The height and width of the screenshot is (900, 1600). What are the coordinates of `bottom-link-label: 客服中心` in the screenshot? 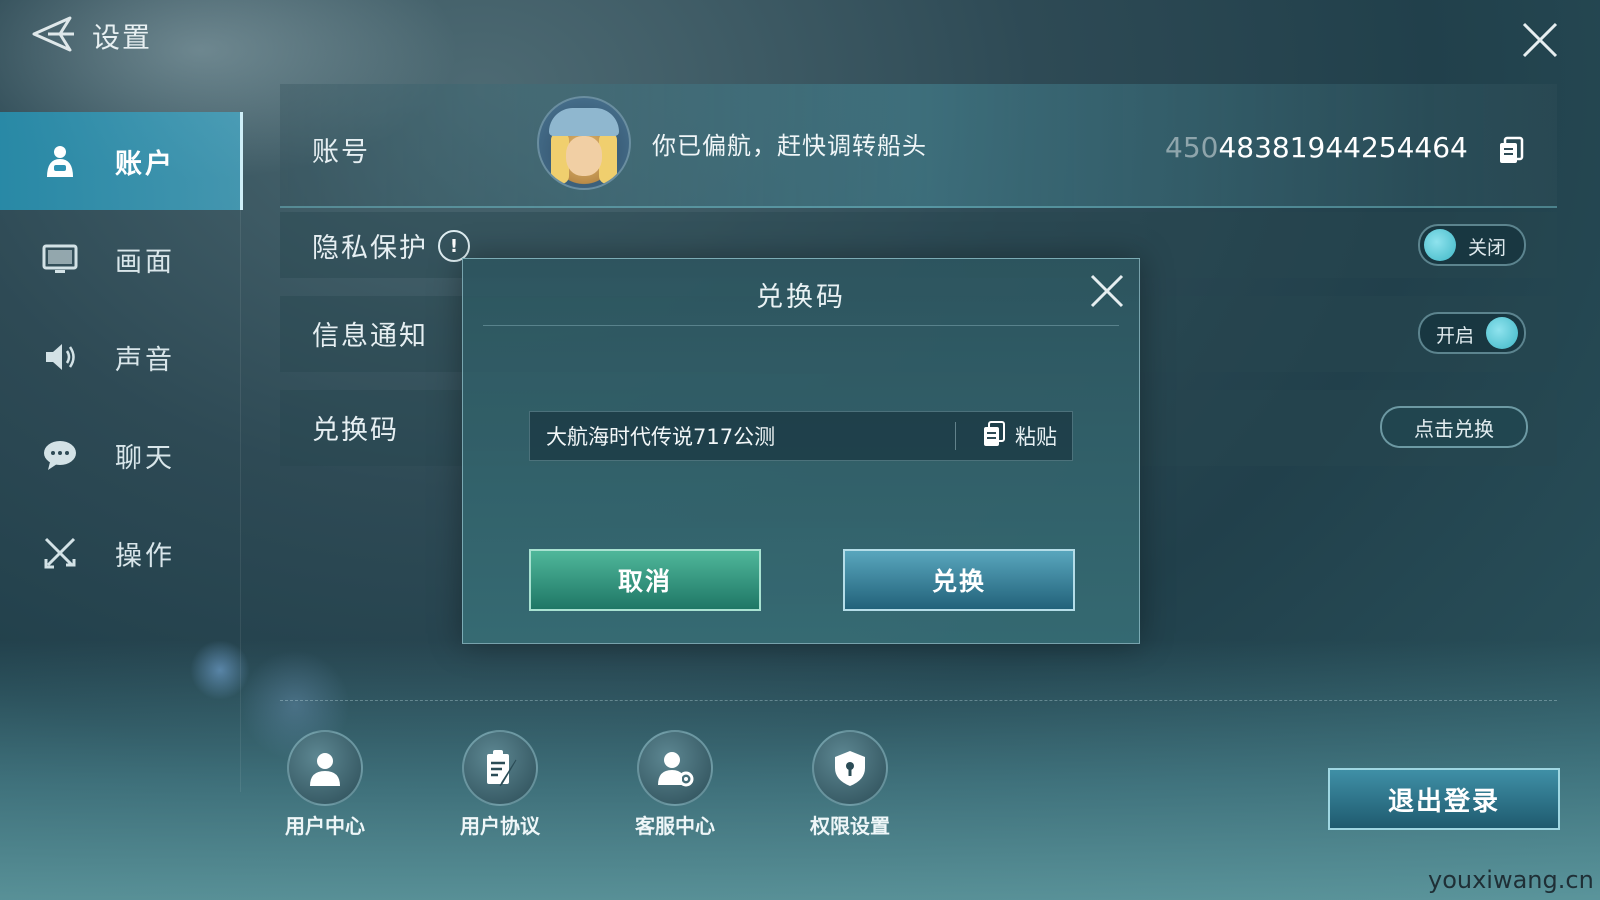 It's located at (675, 826).